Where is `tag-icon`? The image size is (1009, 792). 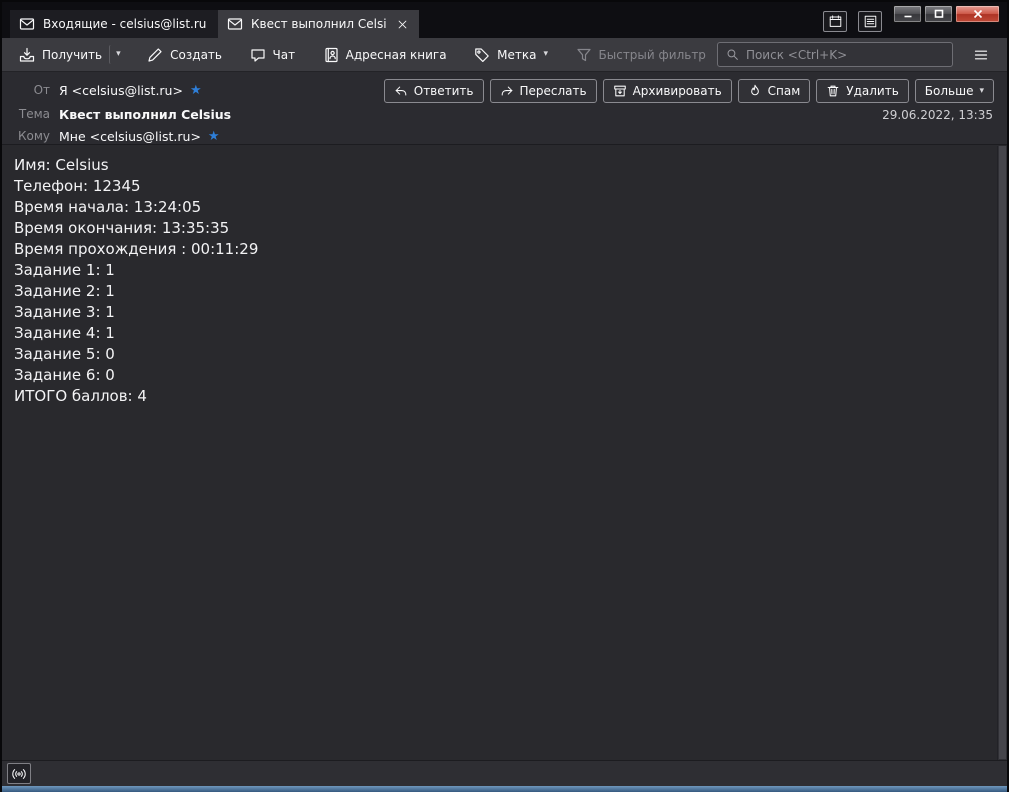 tag-icon is located at coordinates (482, 55).